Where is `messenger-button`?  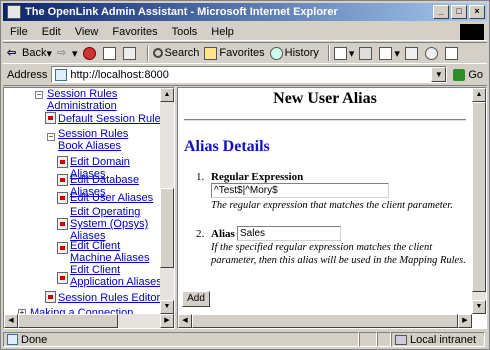
messenger-button is located at coordinates (432, 53).